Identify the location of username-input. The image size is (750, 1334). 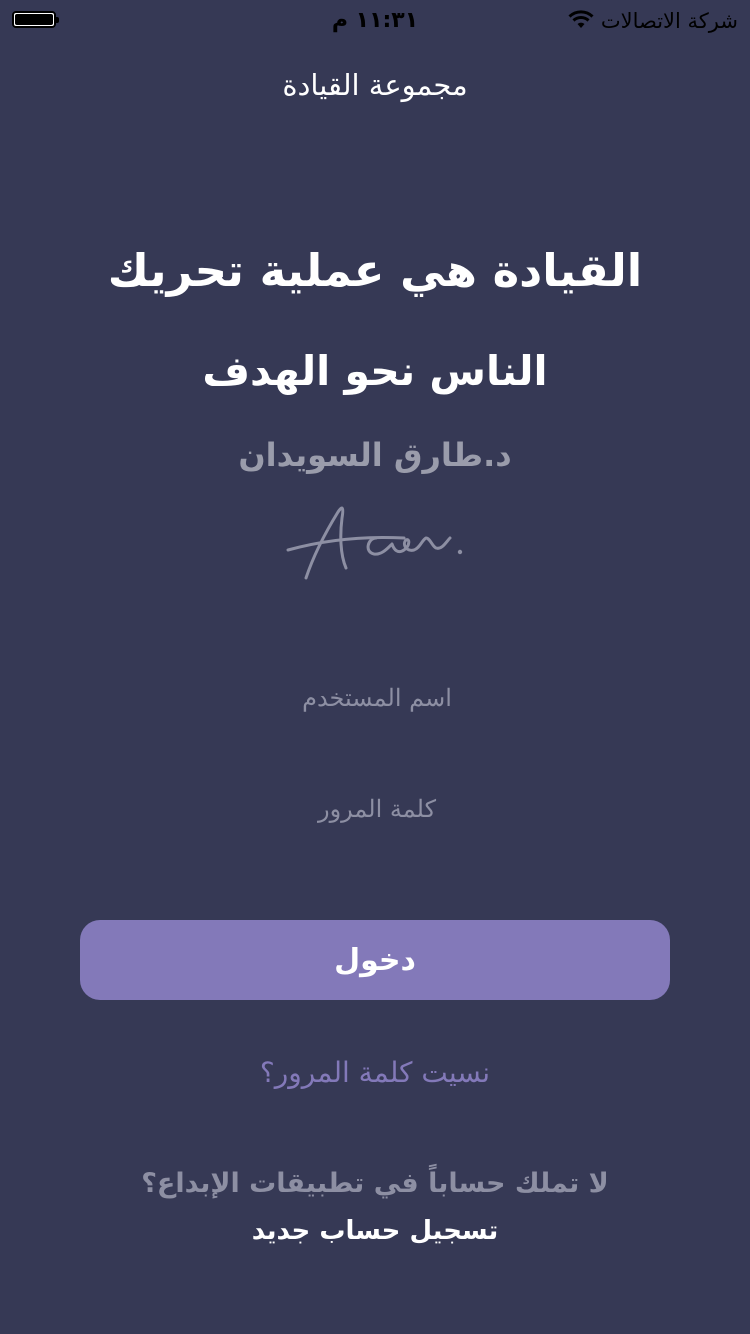
(377, 698).